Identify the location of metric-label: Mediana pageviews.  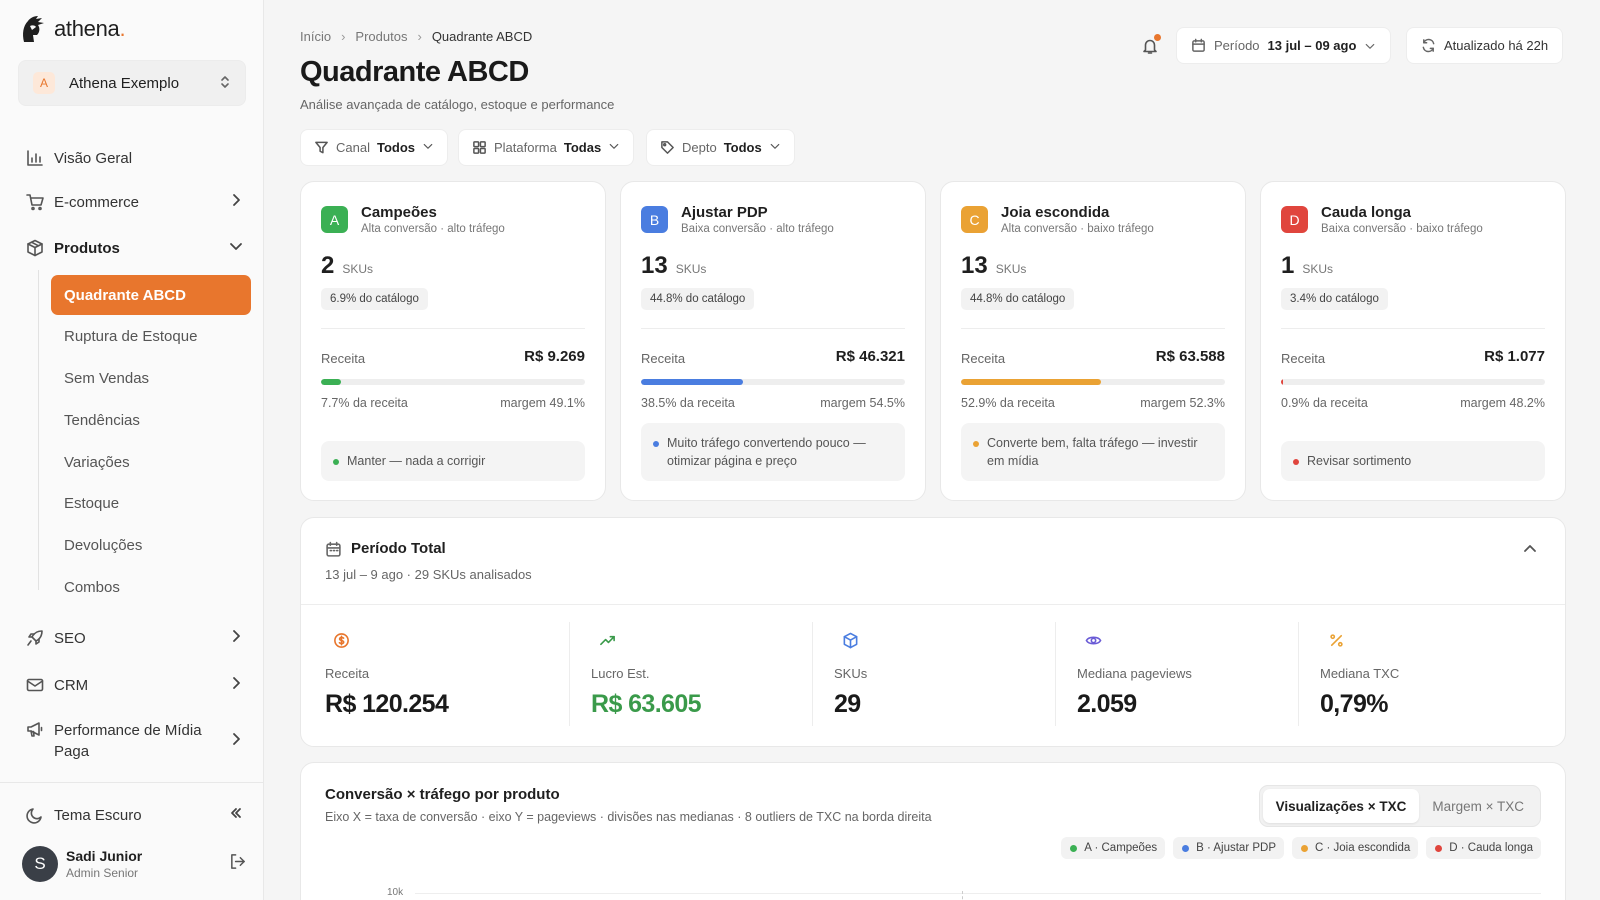
(1134, 673).